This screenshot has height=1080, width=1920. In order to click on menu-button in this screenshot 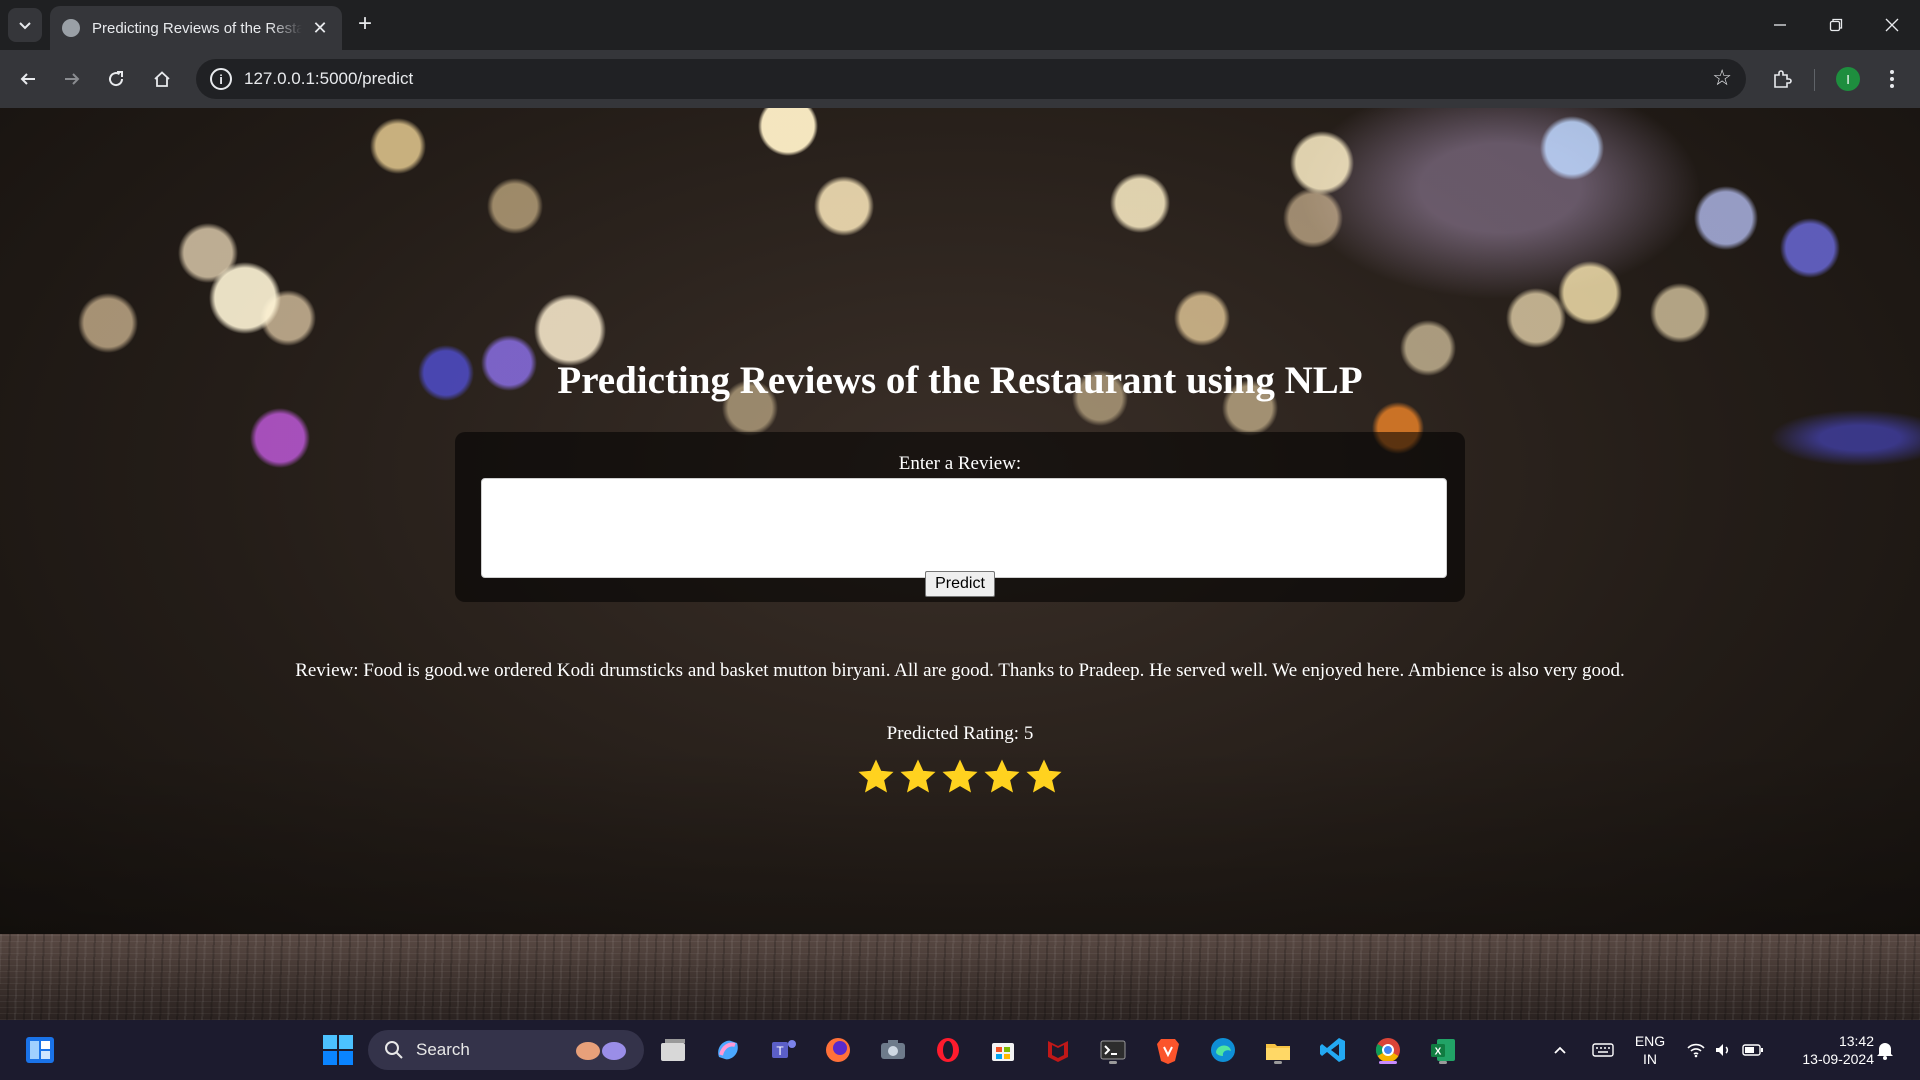, I will do `click(1892, 79)`.